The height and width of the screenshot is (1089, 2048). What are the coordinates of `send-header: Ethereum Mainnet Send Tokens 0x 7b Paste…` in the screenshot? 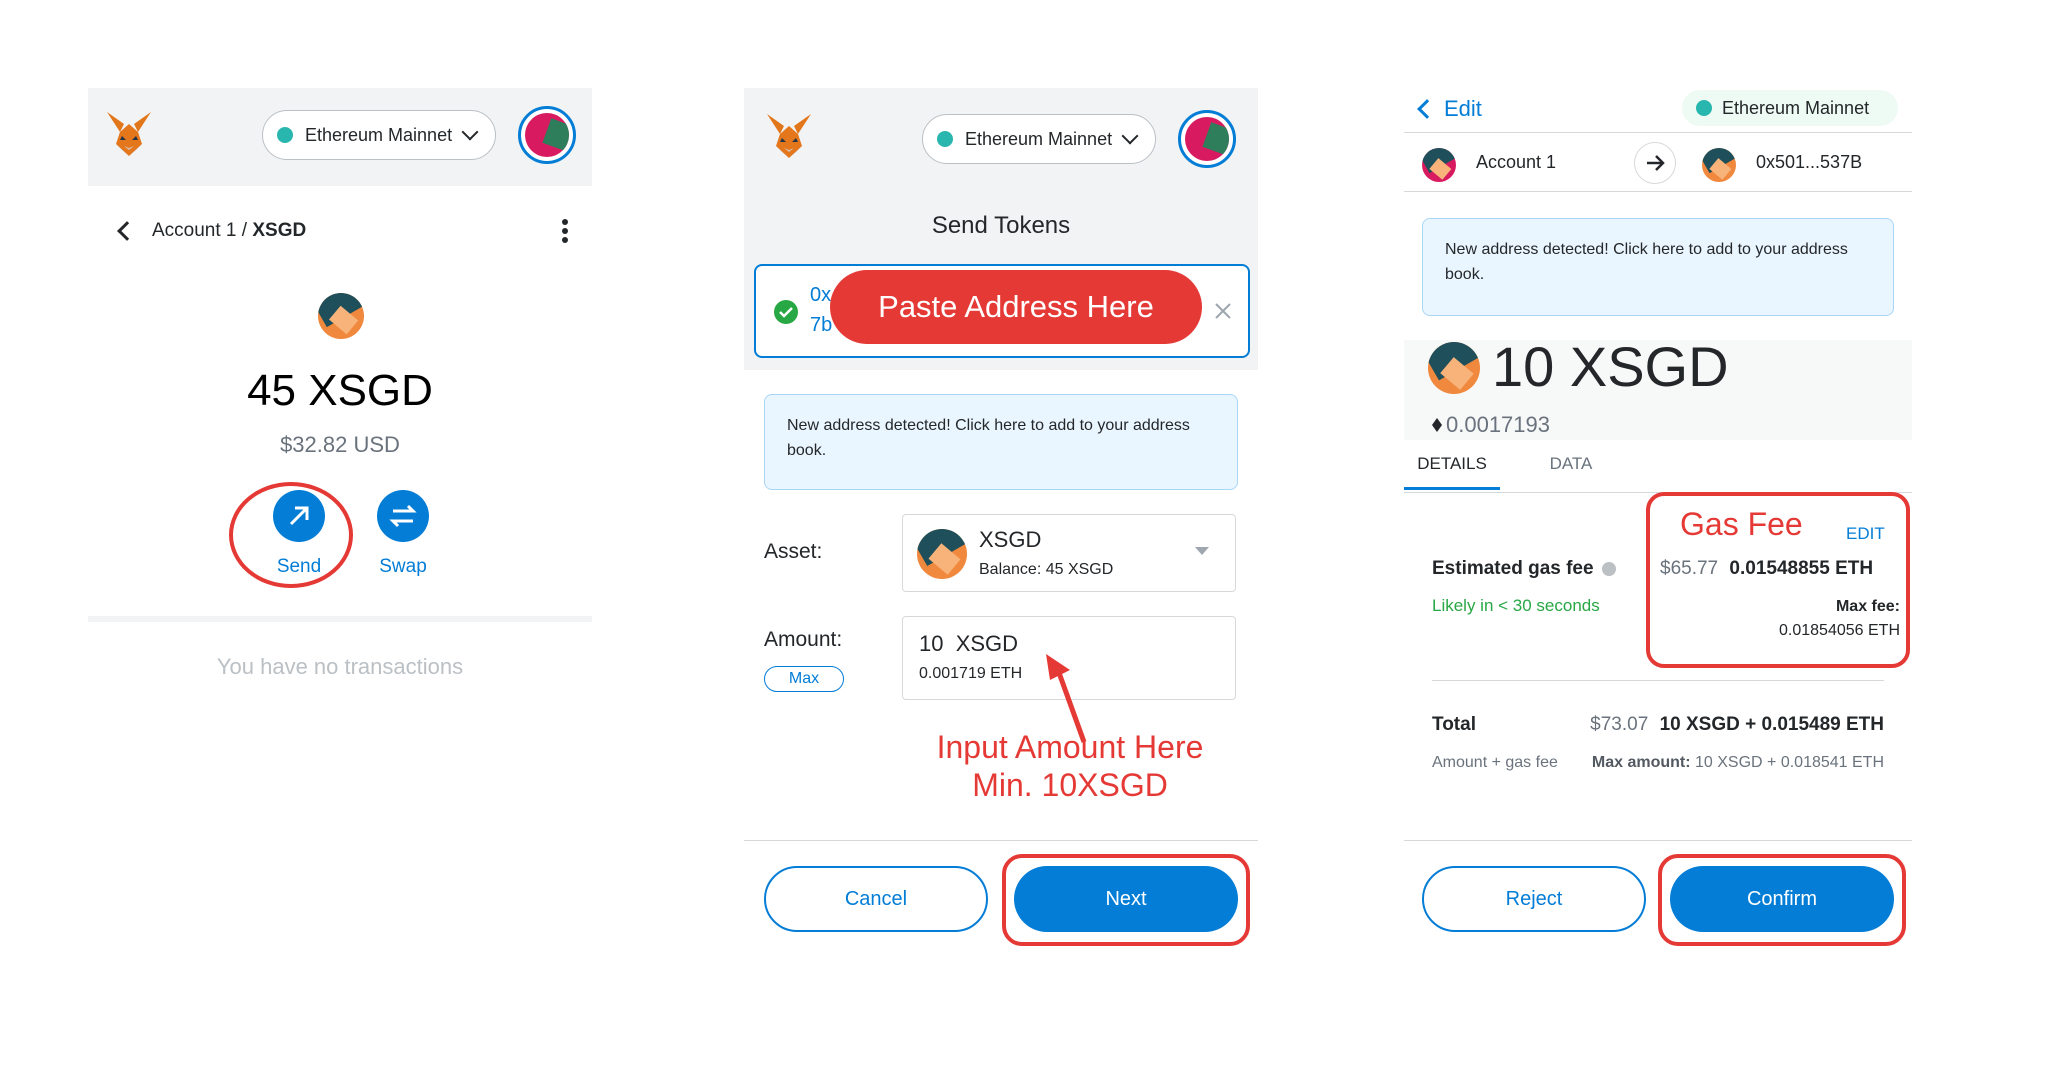 It's located at (1001, 229).